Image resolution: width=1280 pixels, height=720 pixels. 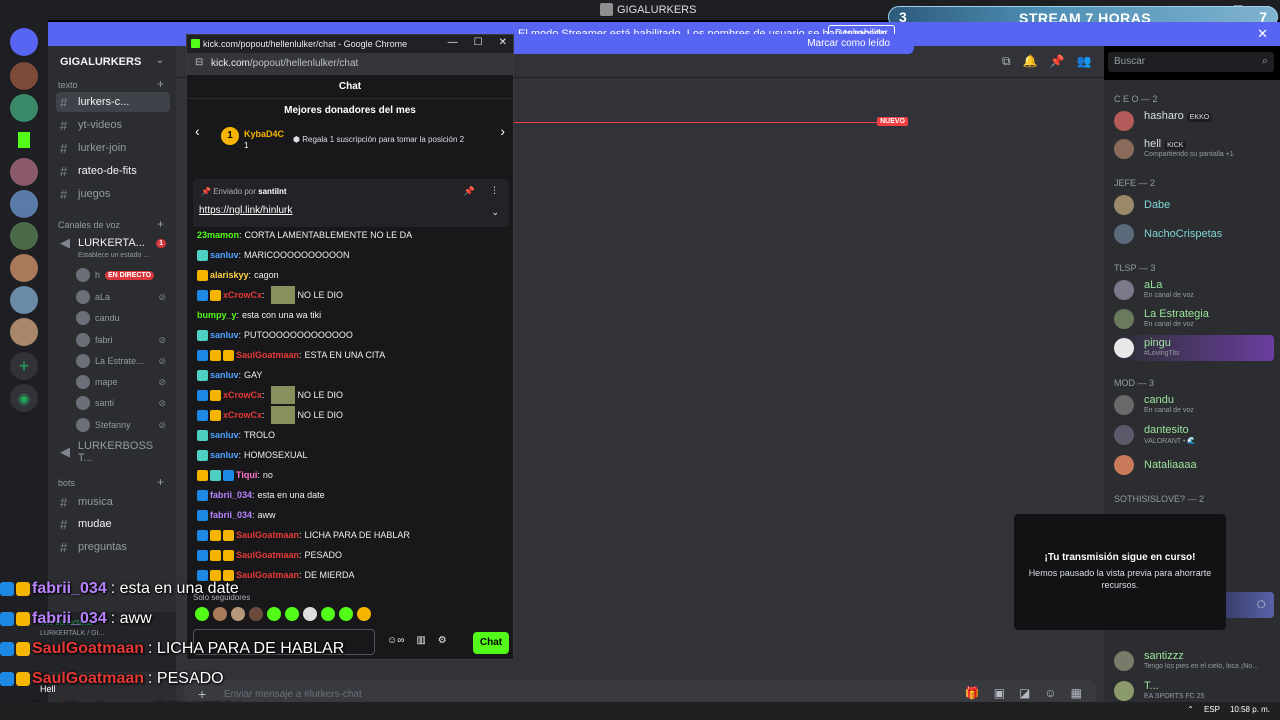 What do you see at coordinates (1194, 691) in the screenshot?
I see `member-item: T... EA SPORTS FC 25` at bounding box center [1194, 691].